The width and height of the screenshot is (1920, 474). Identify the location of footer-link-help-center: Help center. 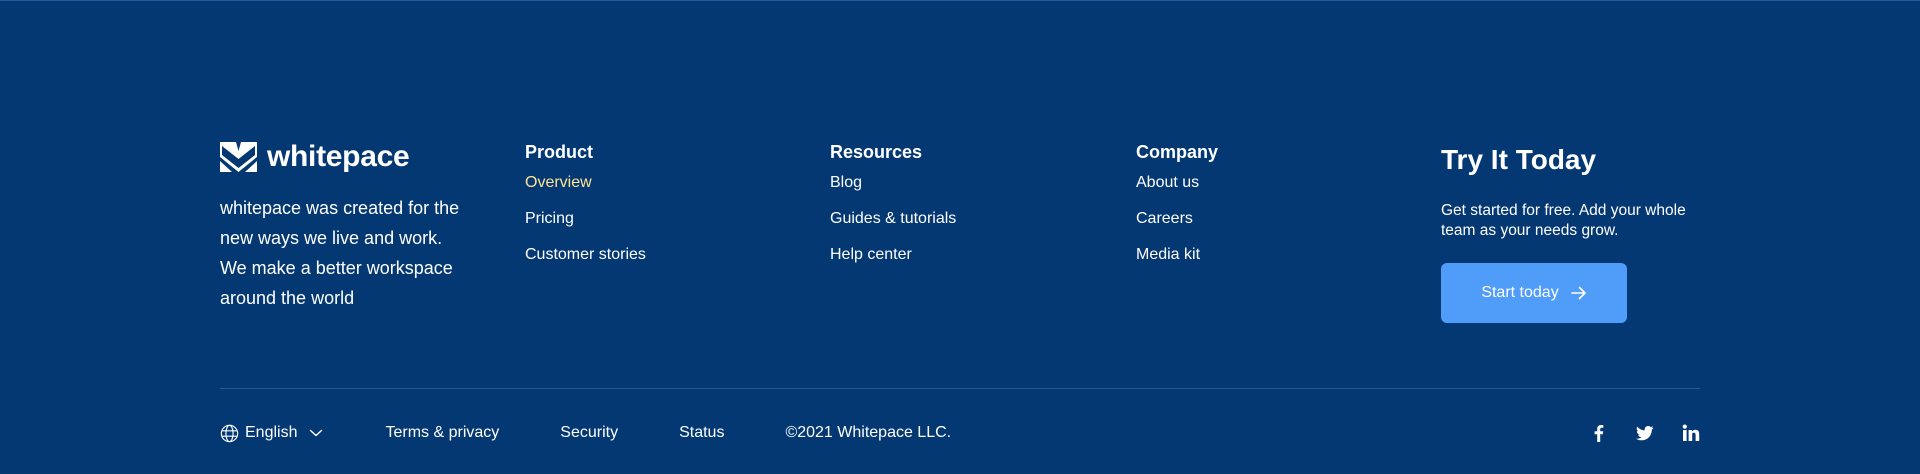
(893, 255).